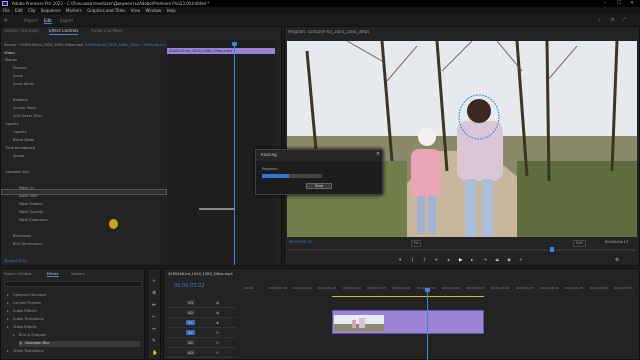  What do you see at coordinates (106, 10) in the screenshot?
I see `menu-graphics: Graphics and Titles` at bounding box center [106, 10].